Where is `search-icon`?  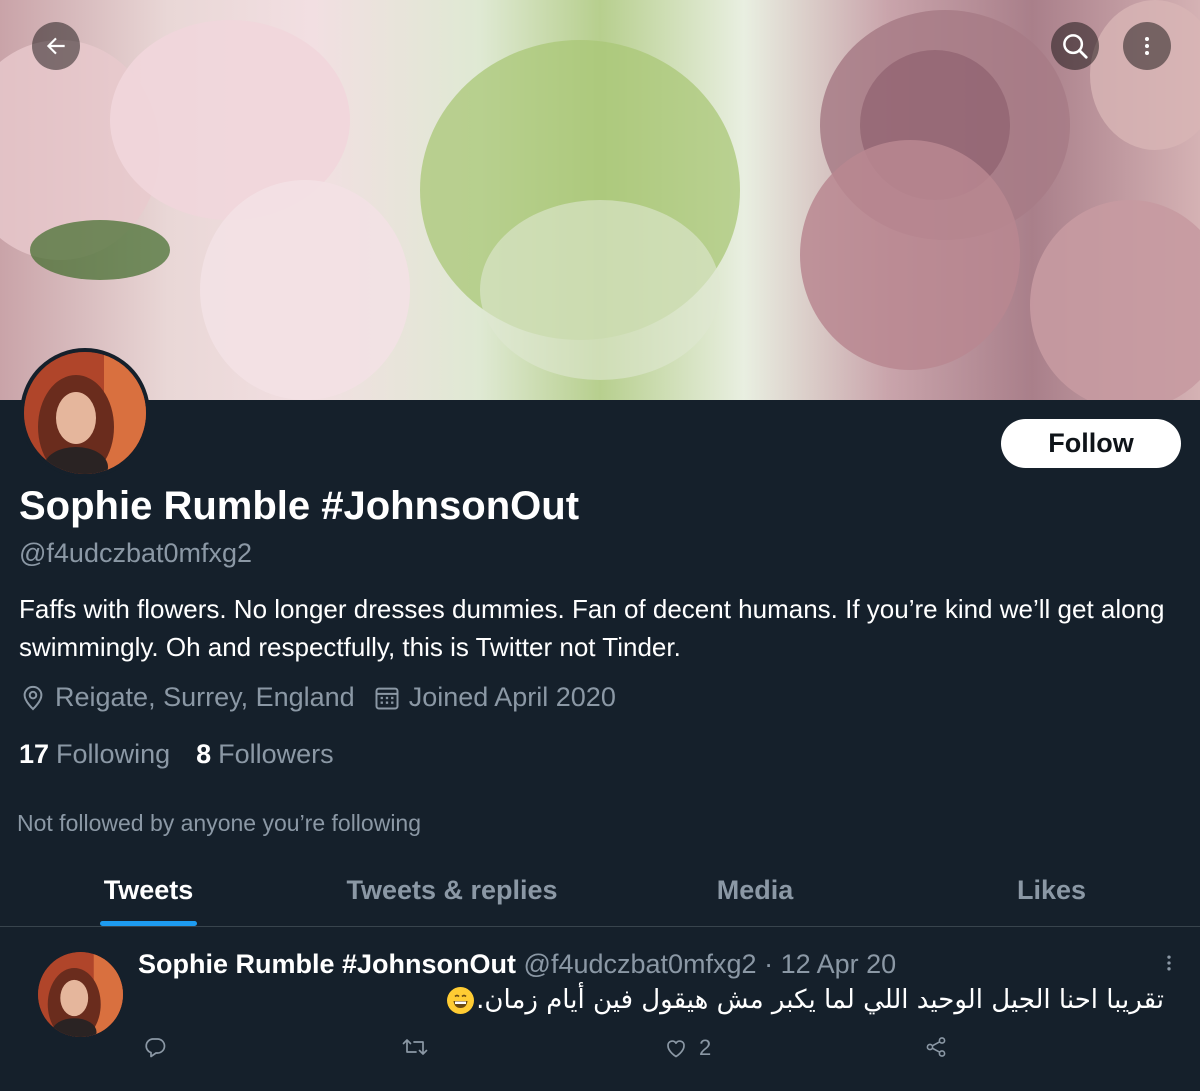
search-icon is located at coordinates (1075, 46).